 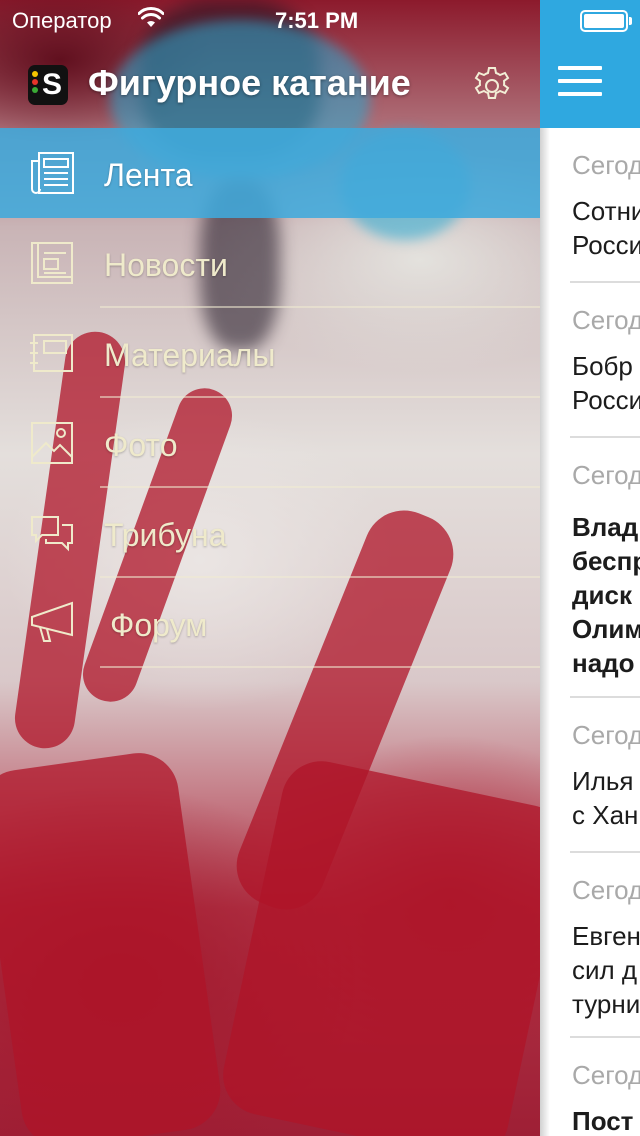 What do you see at coordinates (165, 535) in the screenshot?
I see `menu-item-label: Трибуна` at bounding box center [165, 535].